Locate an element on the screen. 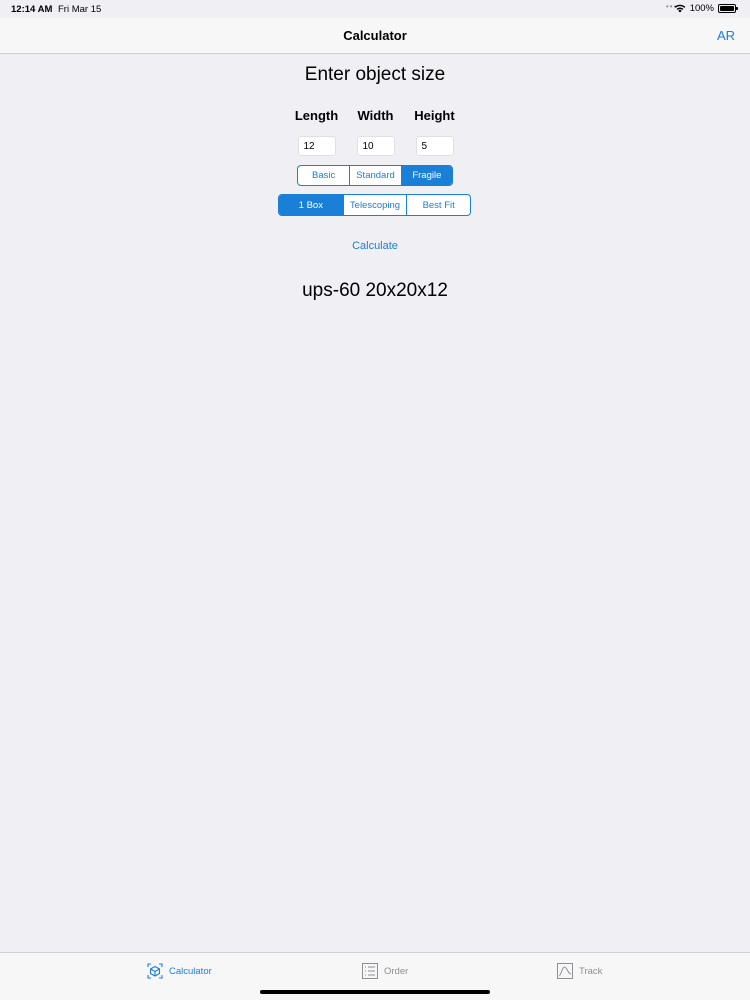 This screenshot has width=750, height=1000. page-heading: Enter object size is located at coordinates (375, 74).